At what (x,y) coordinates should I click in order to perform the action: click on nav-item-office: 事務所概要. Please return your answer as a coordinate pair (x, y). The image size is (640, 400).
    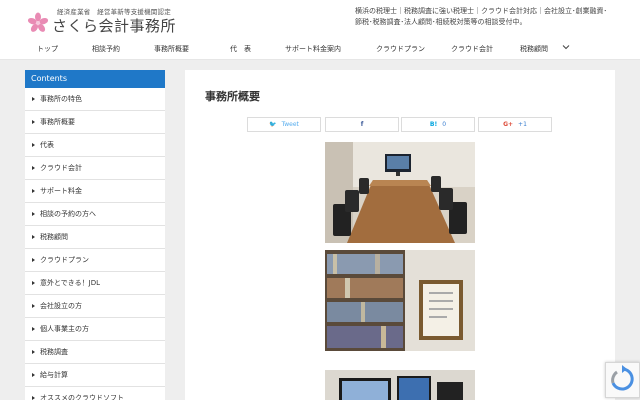
    Looking at the image, I should click on (171, 49).